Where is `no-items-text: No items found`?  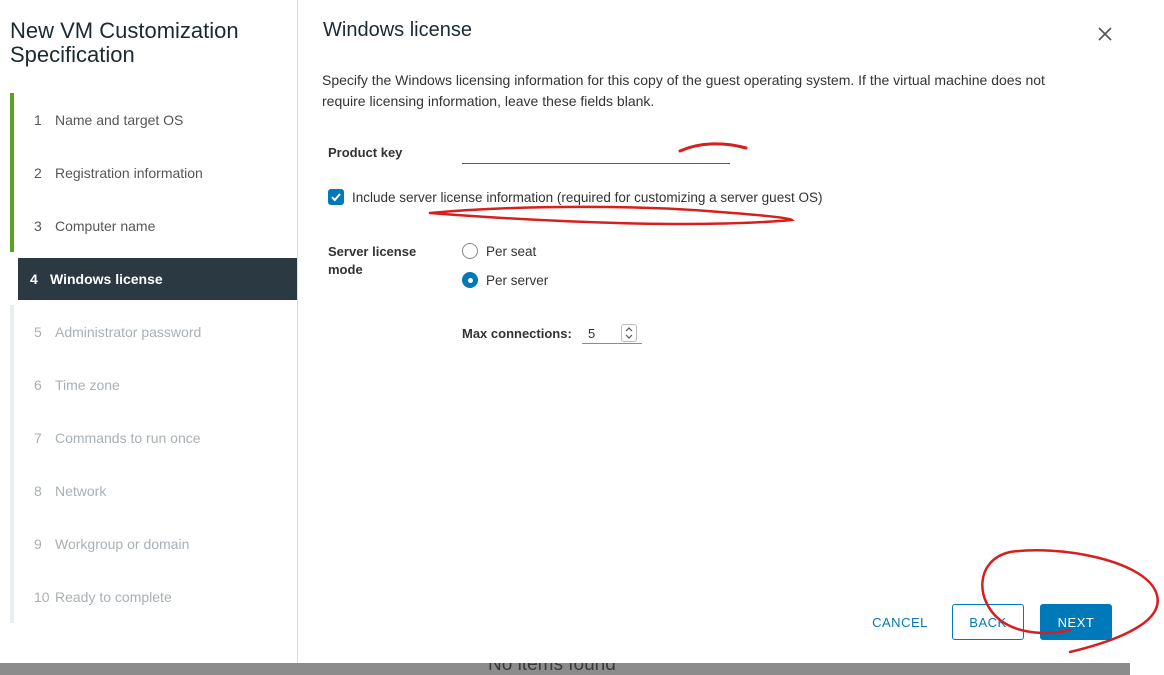
no-items-text: No items found is located at coordinates (552, 669).